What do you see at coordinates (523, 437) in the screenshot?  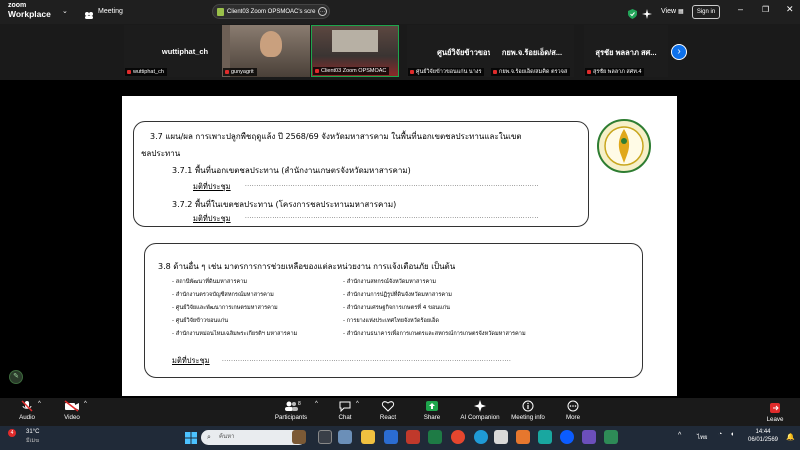 I see `powerpoint-icon` at bounding box center [523, 437].